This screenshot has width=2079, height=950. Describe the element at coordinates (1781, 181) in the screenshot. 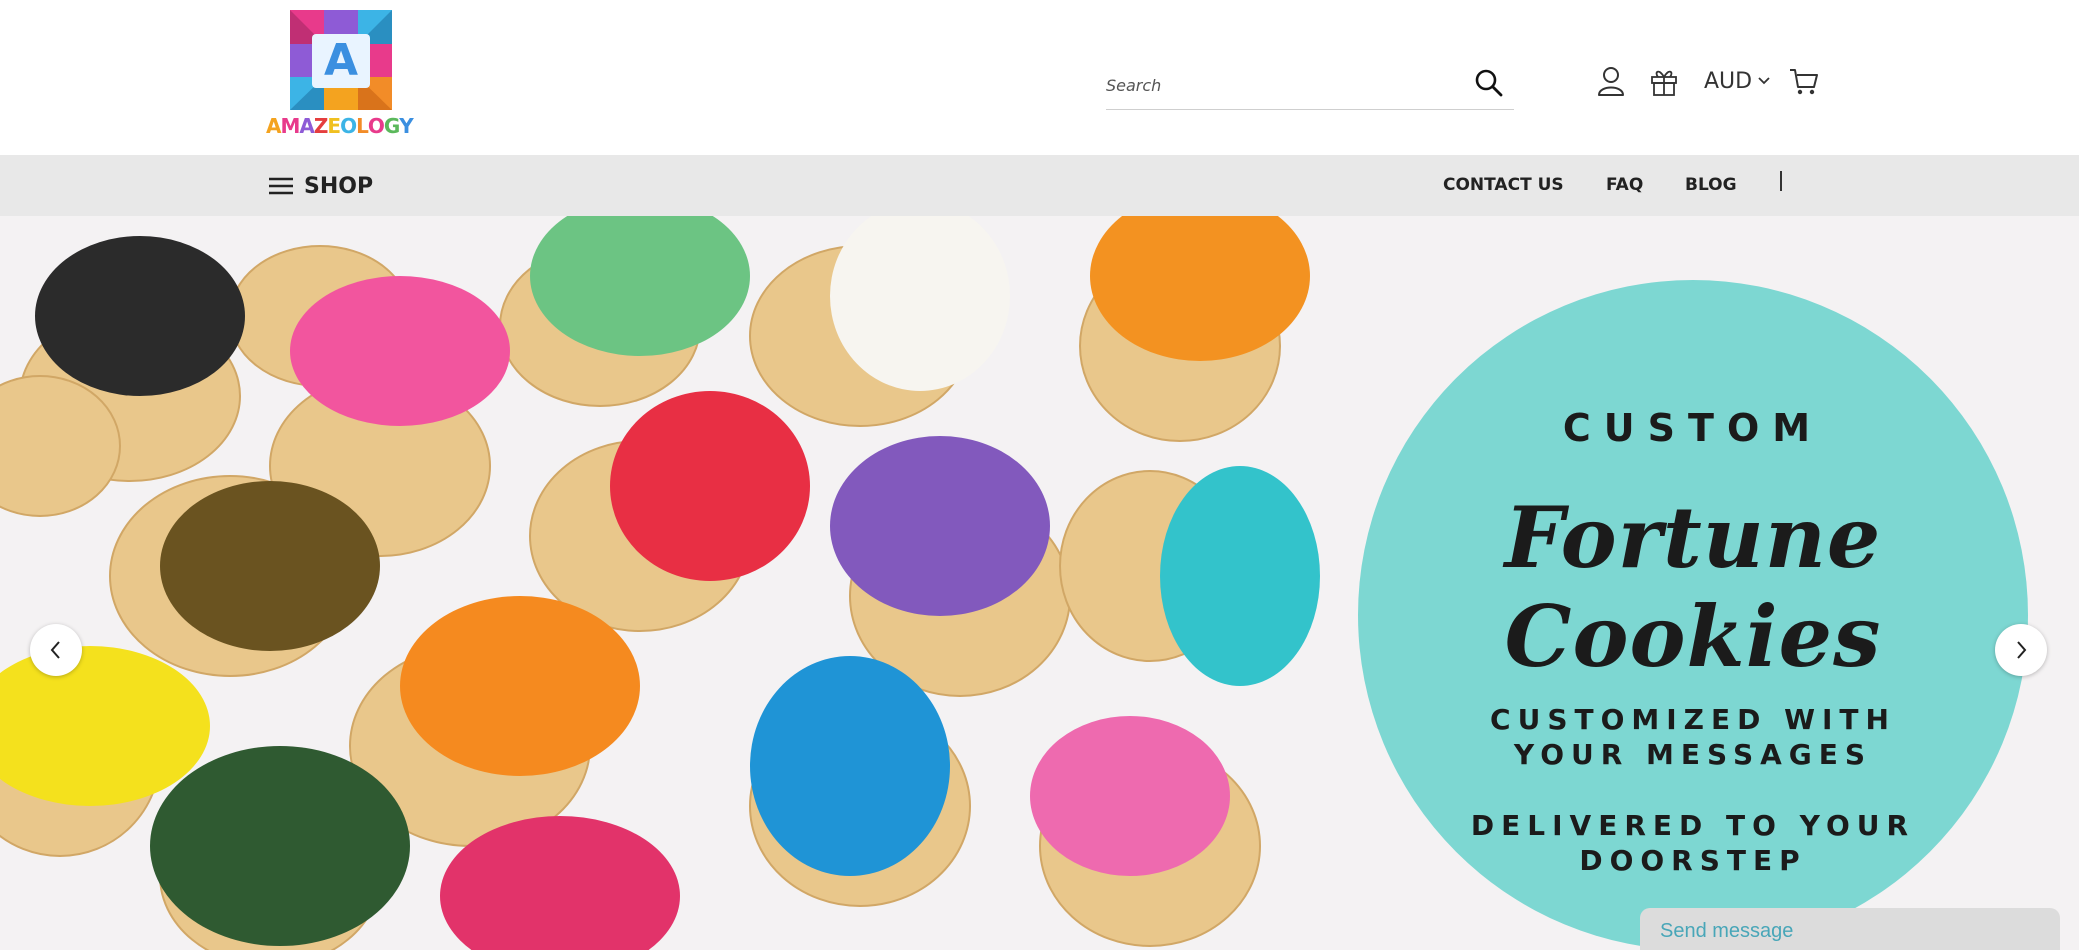

I see `nav-divider` at that location.